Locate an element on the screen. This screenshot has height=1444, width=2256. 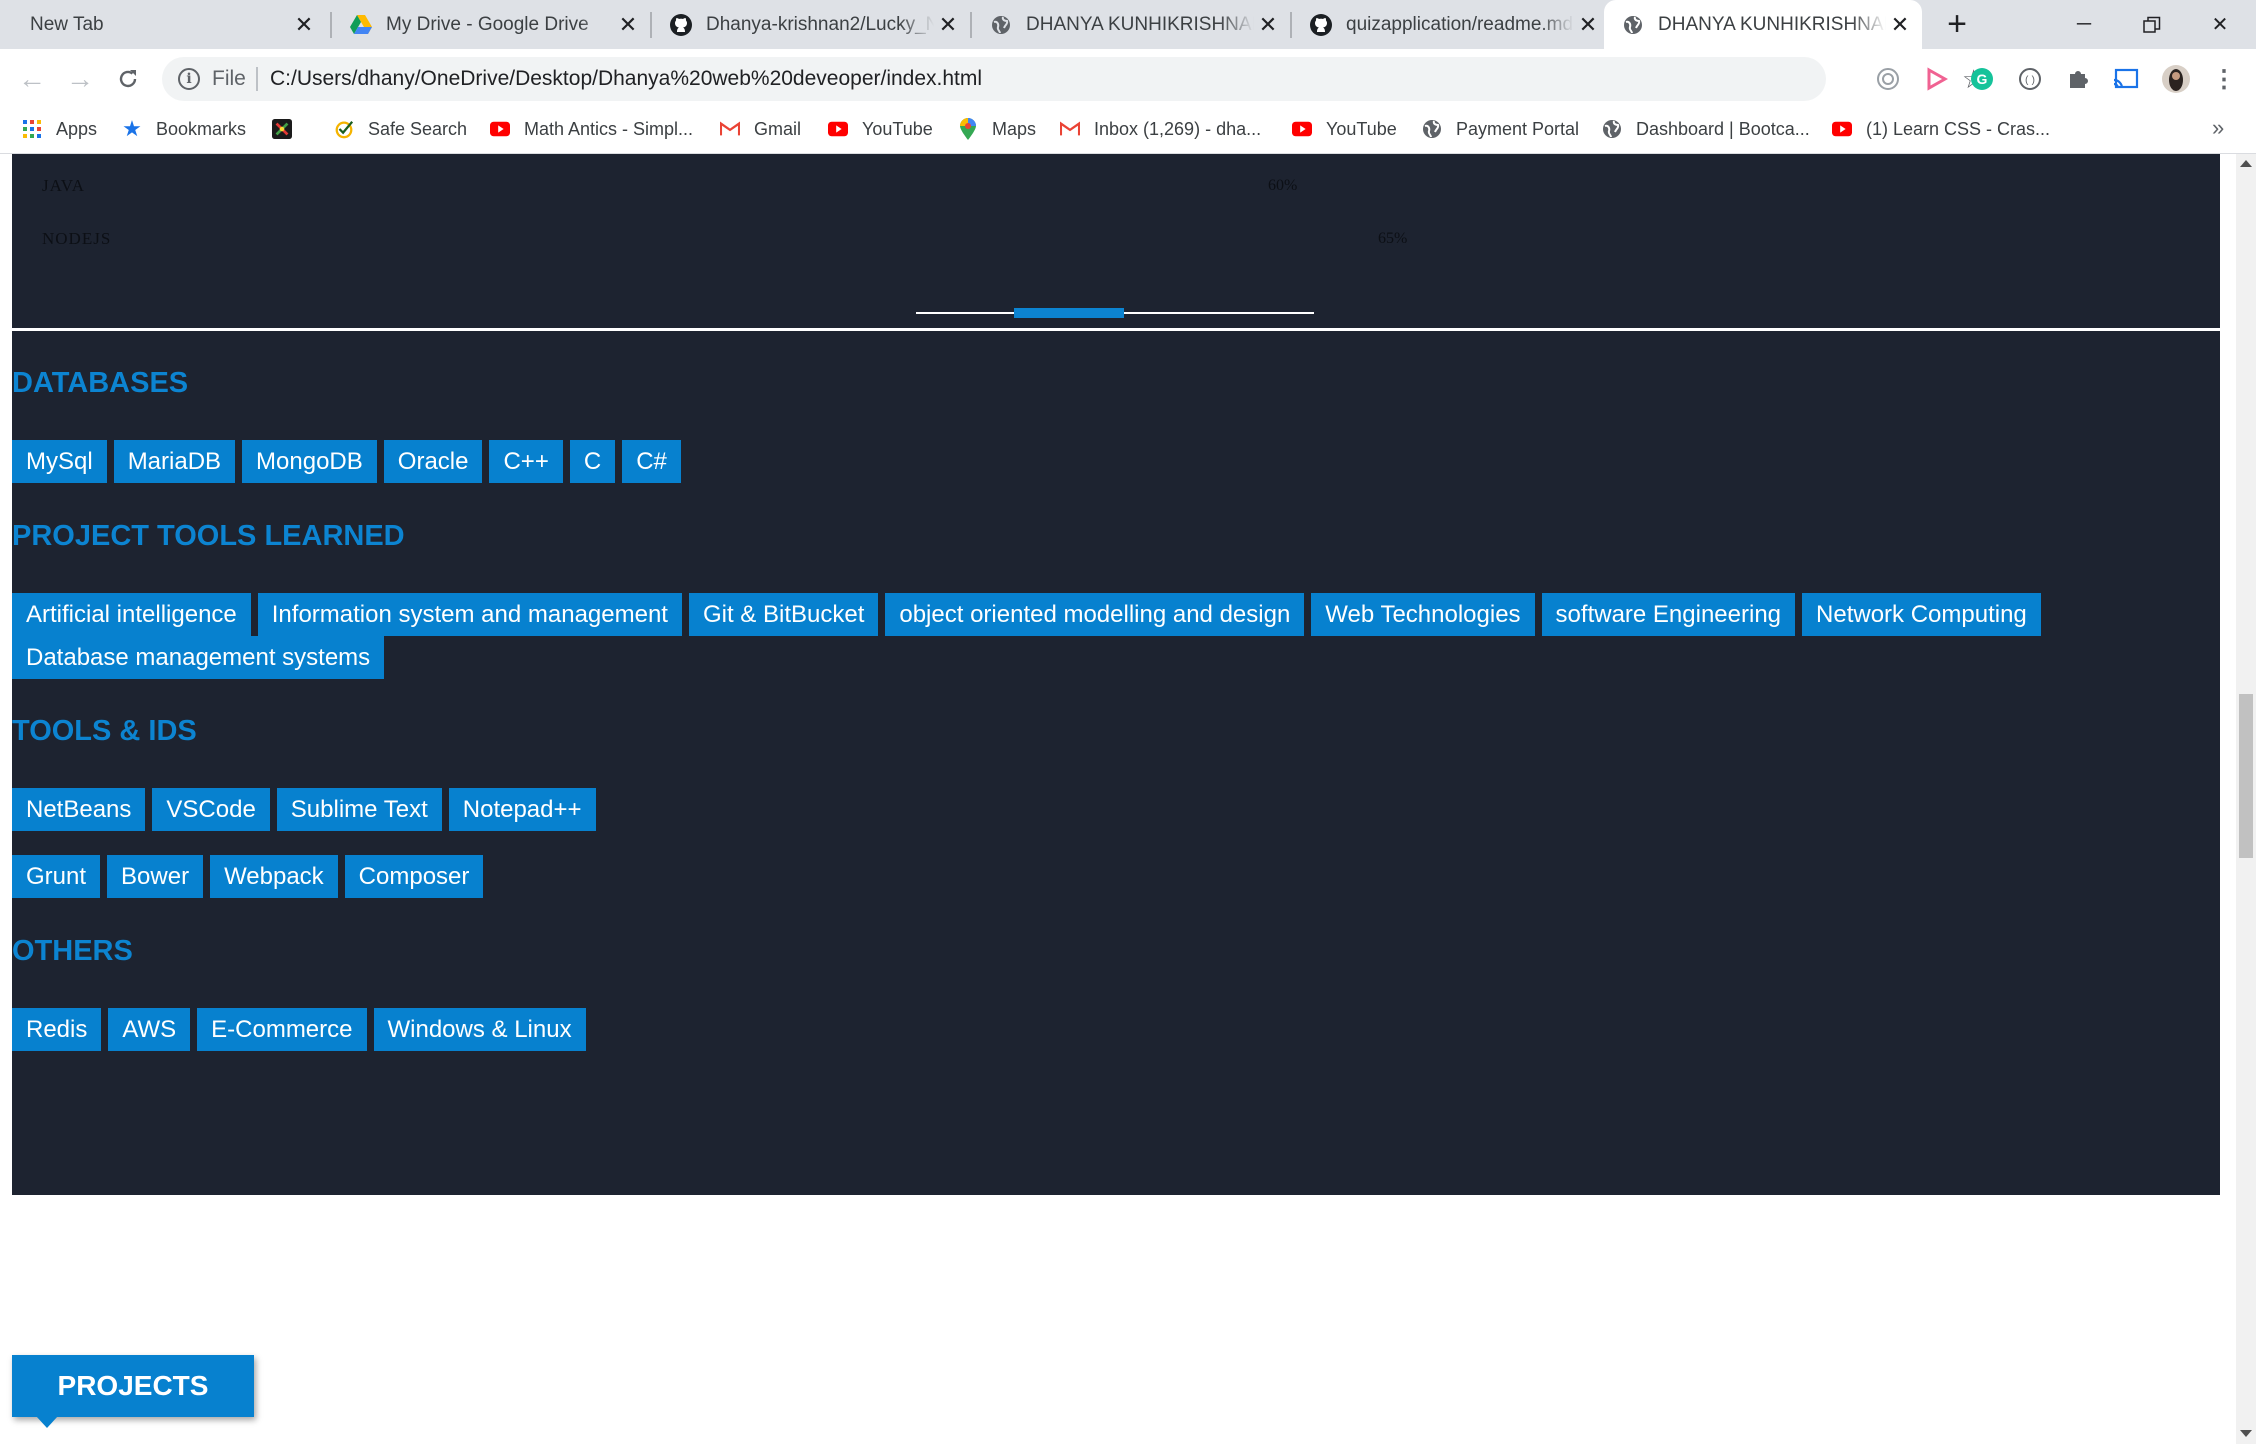
skill-chip: MySql is located at coordinates (59, 461).